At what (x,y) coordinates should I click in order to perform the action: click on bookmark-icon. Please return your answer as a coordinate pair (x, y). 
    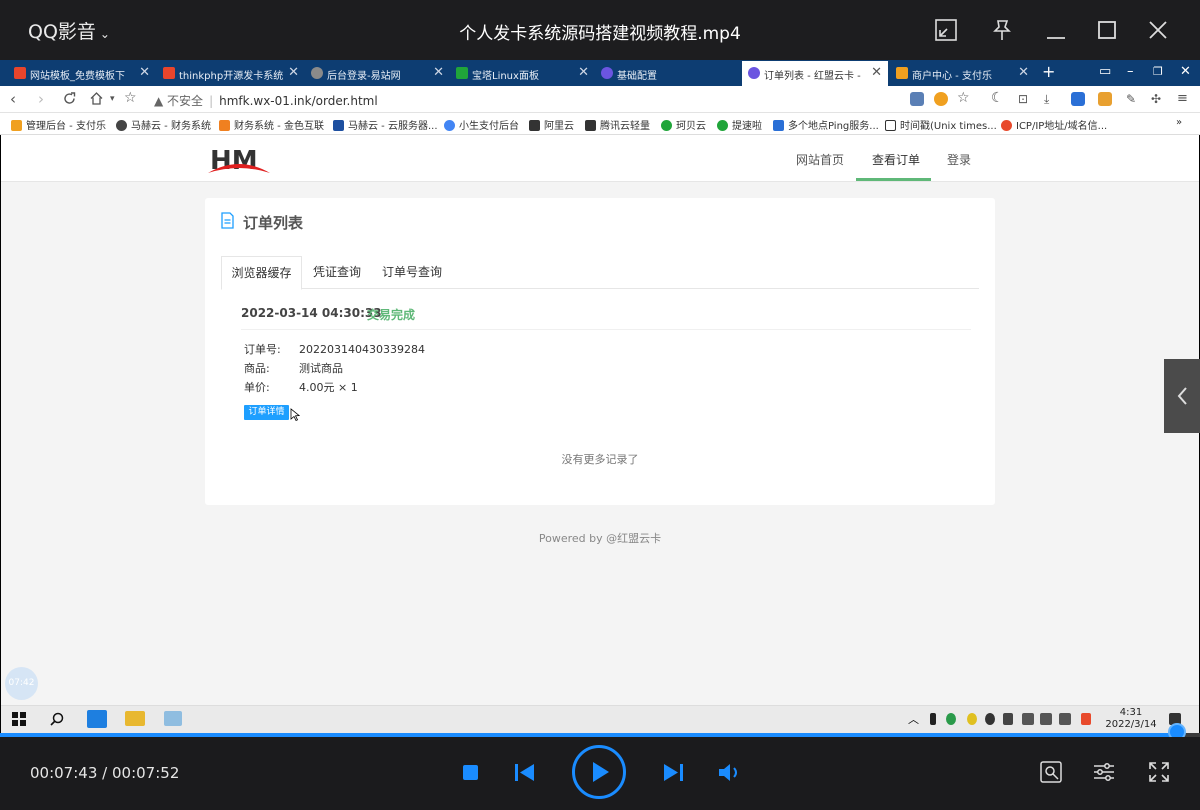
    Looking at the image, I should click on (338, 125).